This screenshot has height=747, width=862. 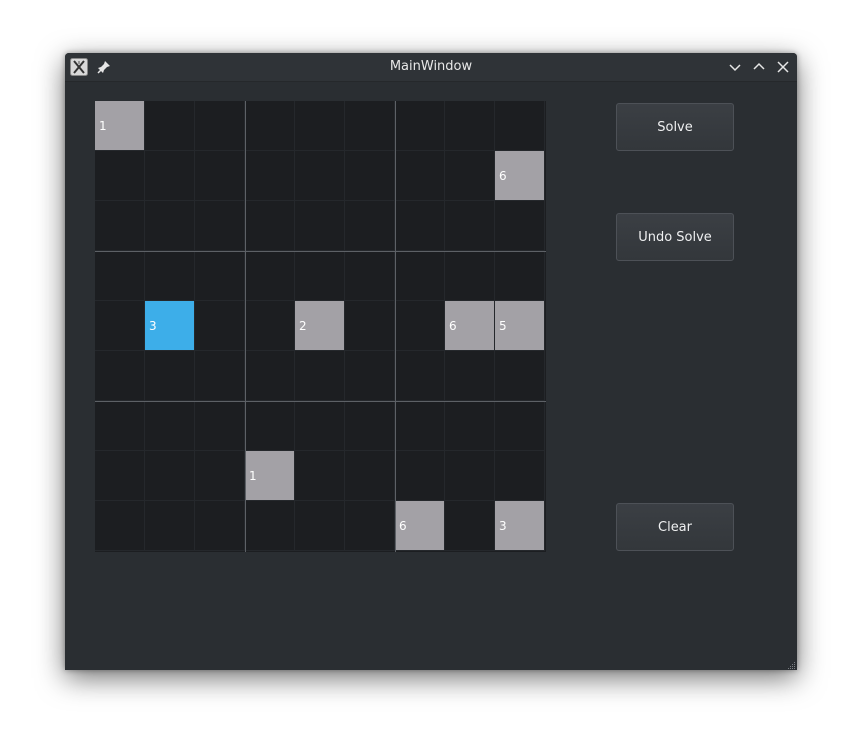 What do you see at coordinates (675, 237) in the screenshot?
I see `undo-solve-button: Undo Solve` at bounding box center [675, 237].